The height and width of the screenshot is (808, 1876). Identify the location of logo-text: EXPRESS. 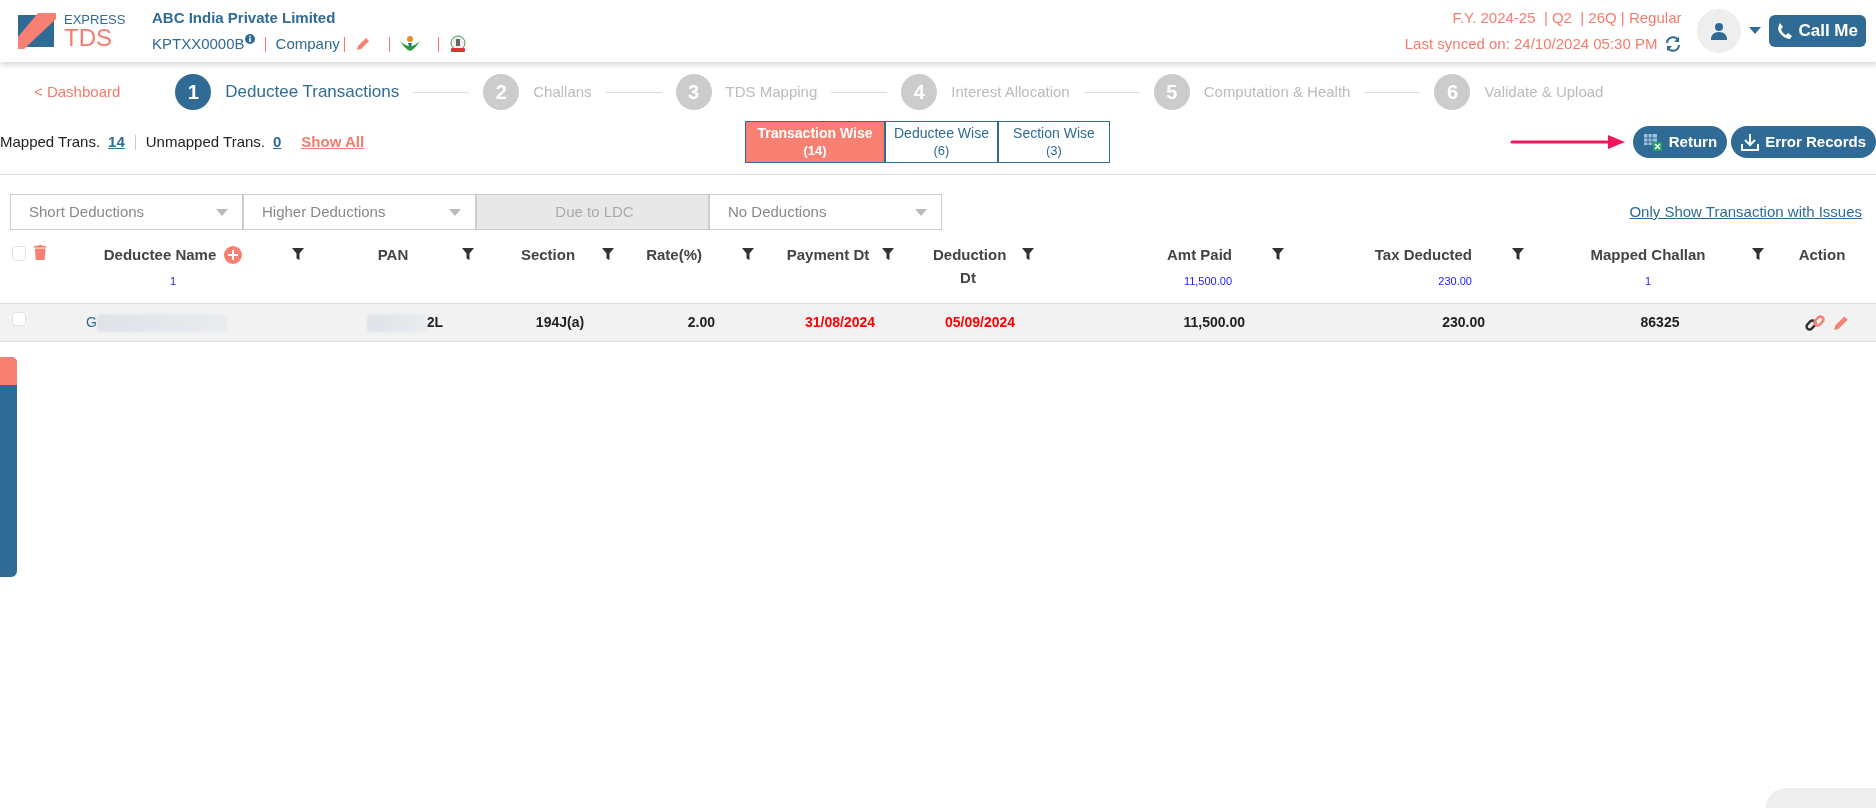
(95, 19).